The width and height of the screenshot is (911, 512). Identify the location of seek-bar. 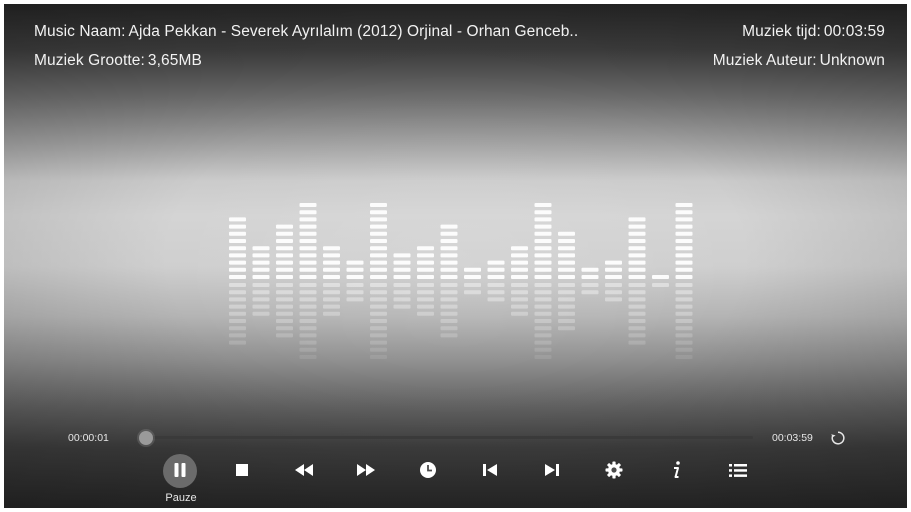
(446, 438).